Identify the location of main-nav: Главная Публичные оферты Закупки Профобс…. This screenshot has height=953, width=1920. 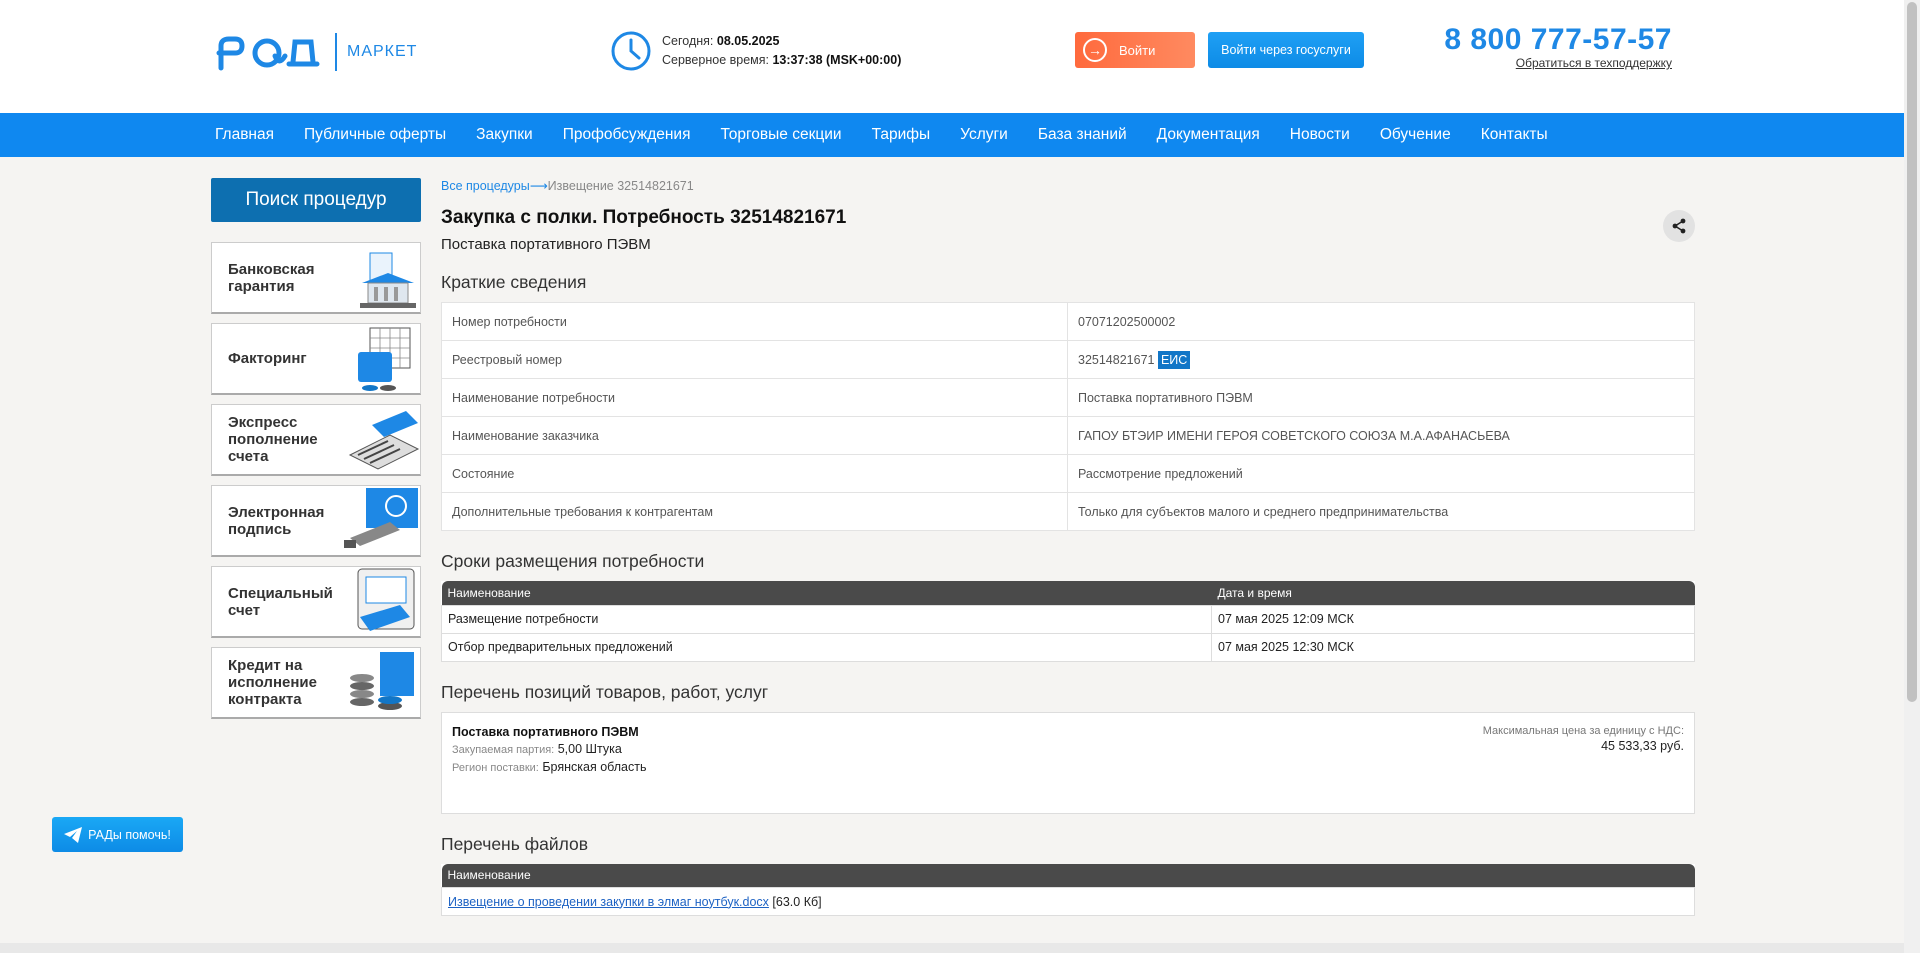
(952, 135).